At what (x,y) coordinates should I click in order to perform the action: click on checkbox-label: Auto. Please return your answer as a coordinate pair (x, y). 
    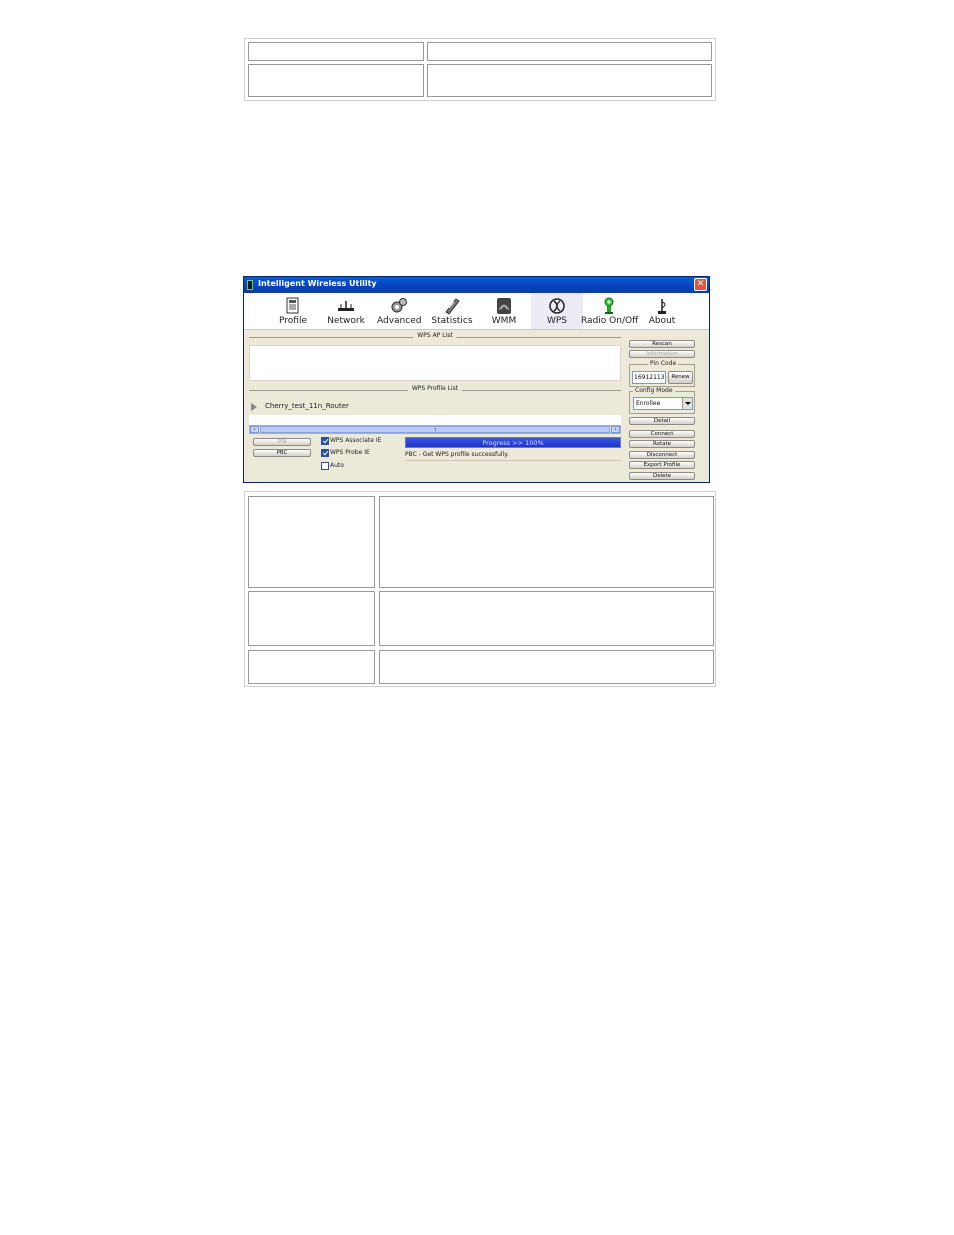
    Looking at the image, I should click on (337, 465).